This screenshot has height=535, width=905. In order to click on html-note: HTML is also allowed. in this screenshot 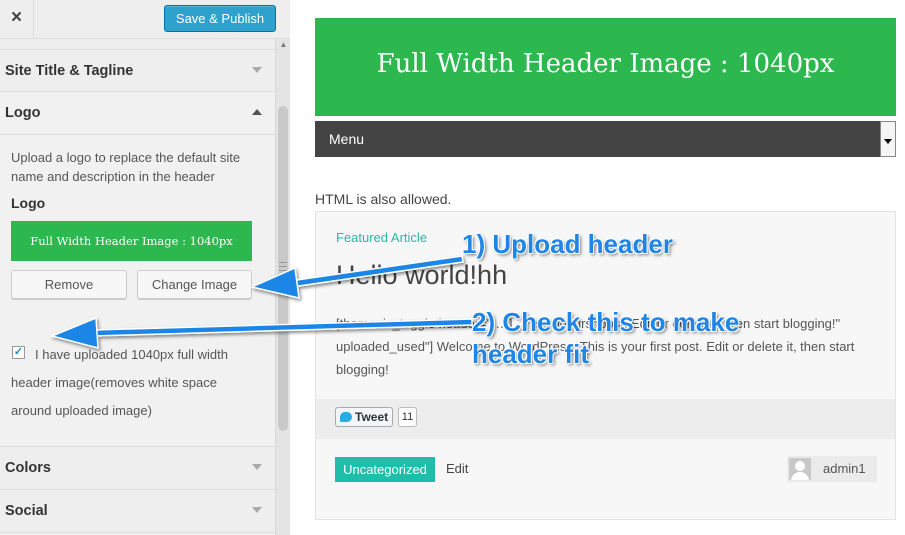, I will do `click(383, 199)`.